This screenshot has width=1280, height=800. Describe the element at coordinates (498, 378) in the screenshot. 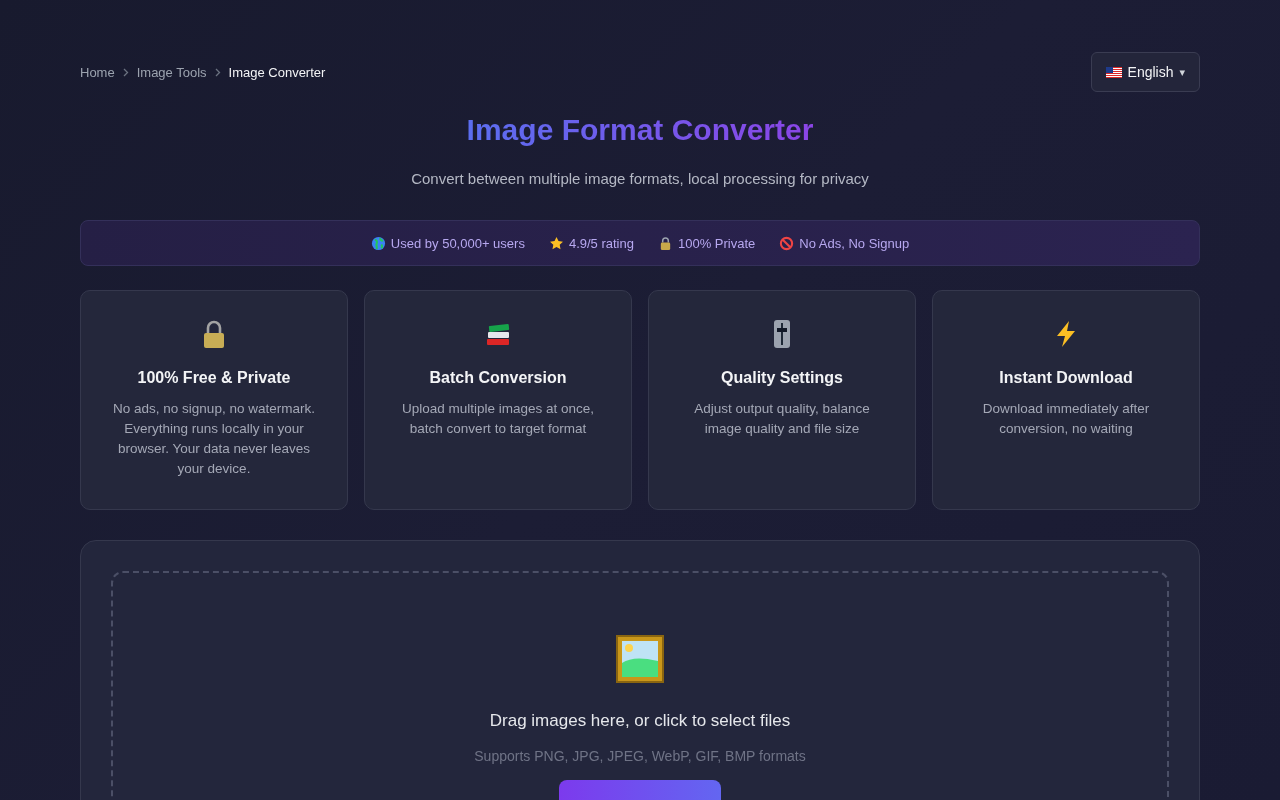

I see `feature-title: Batch Conversion` at that location.